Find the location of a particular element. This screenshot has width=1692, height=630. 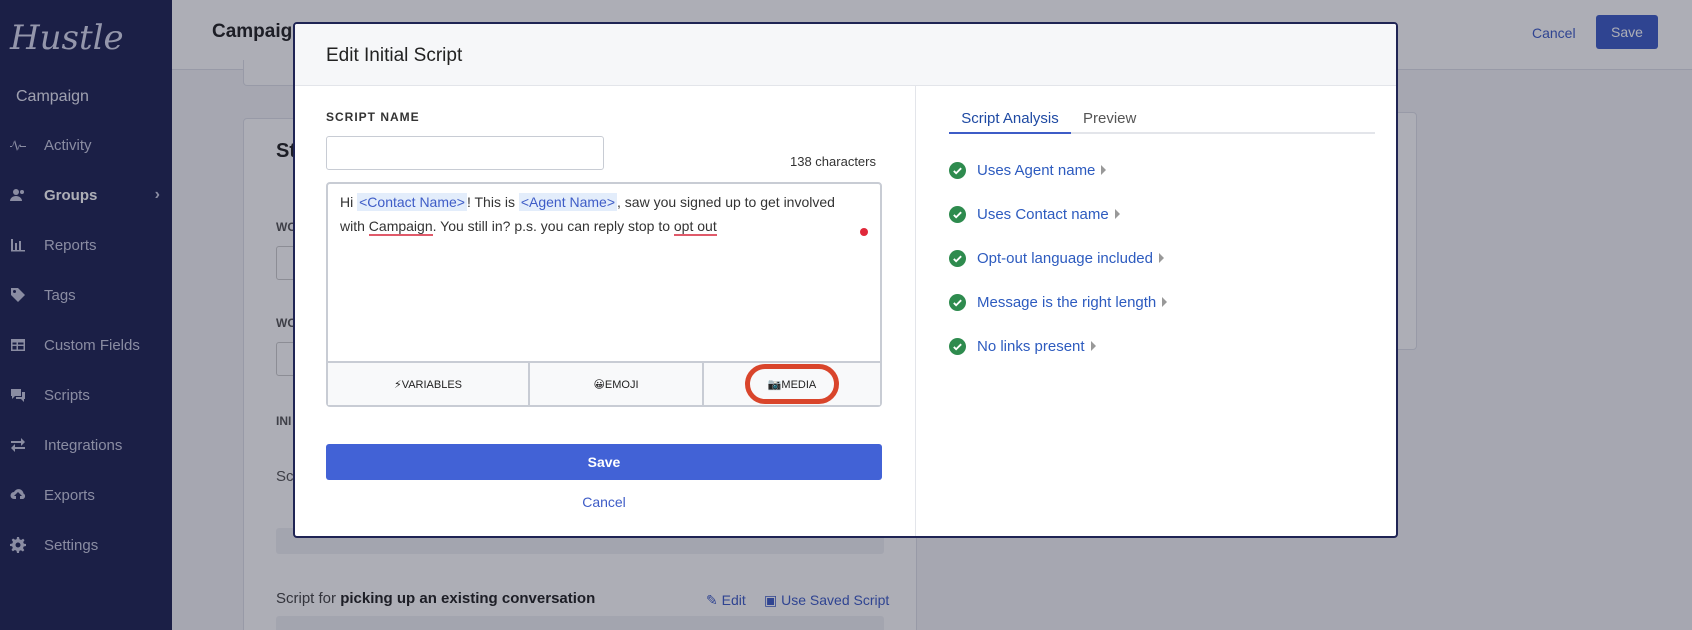

modal-divider is located at coordinates (915, 311).